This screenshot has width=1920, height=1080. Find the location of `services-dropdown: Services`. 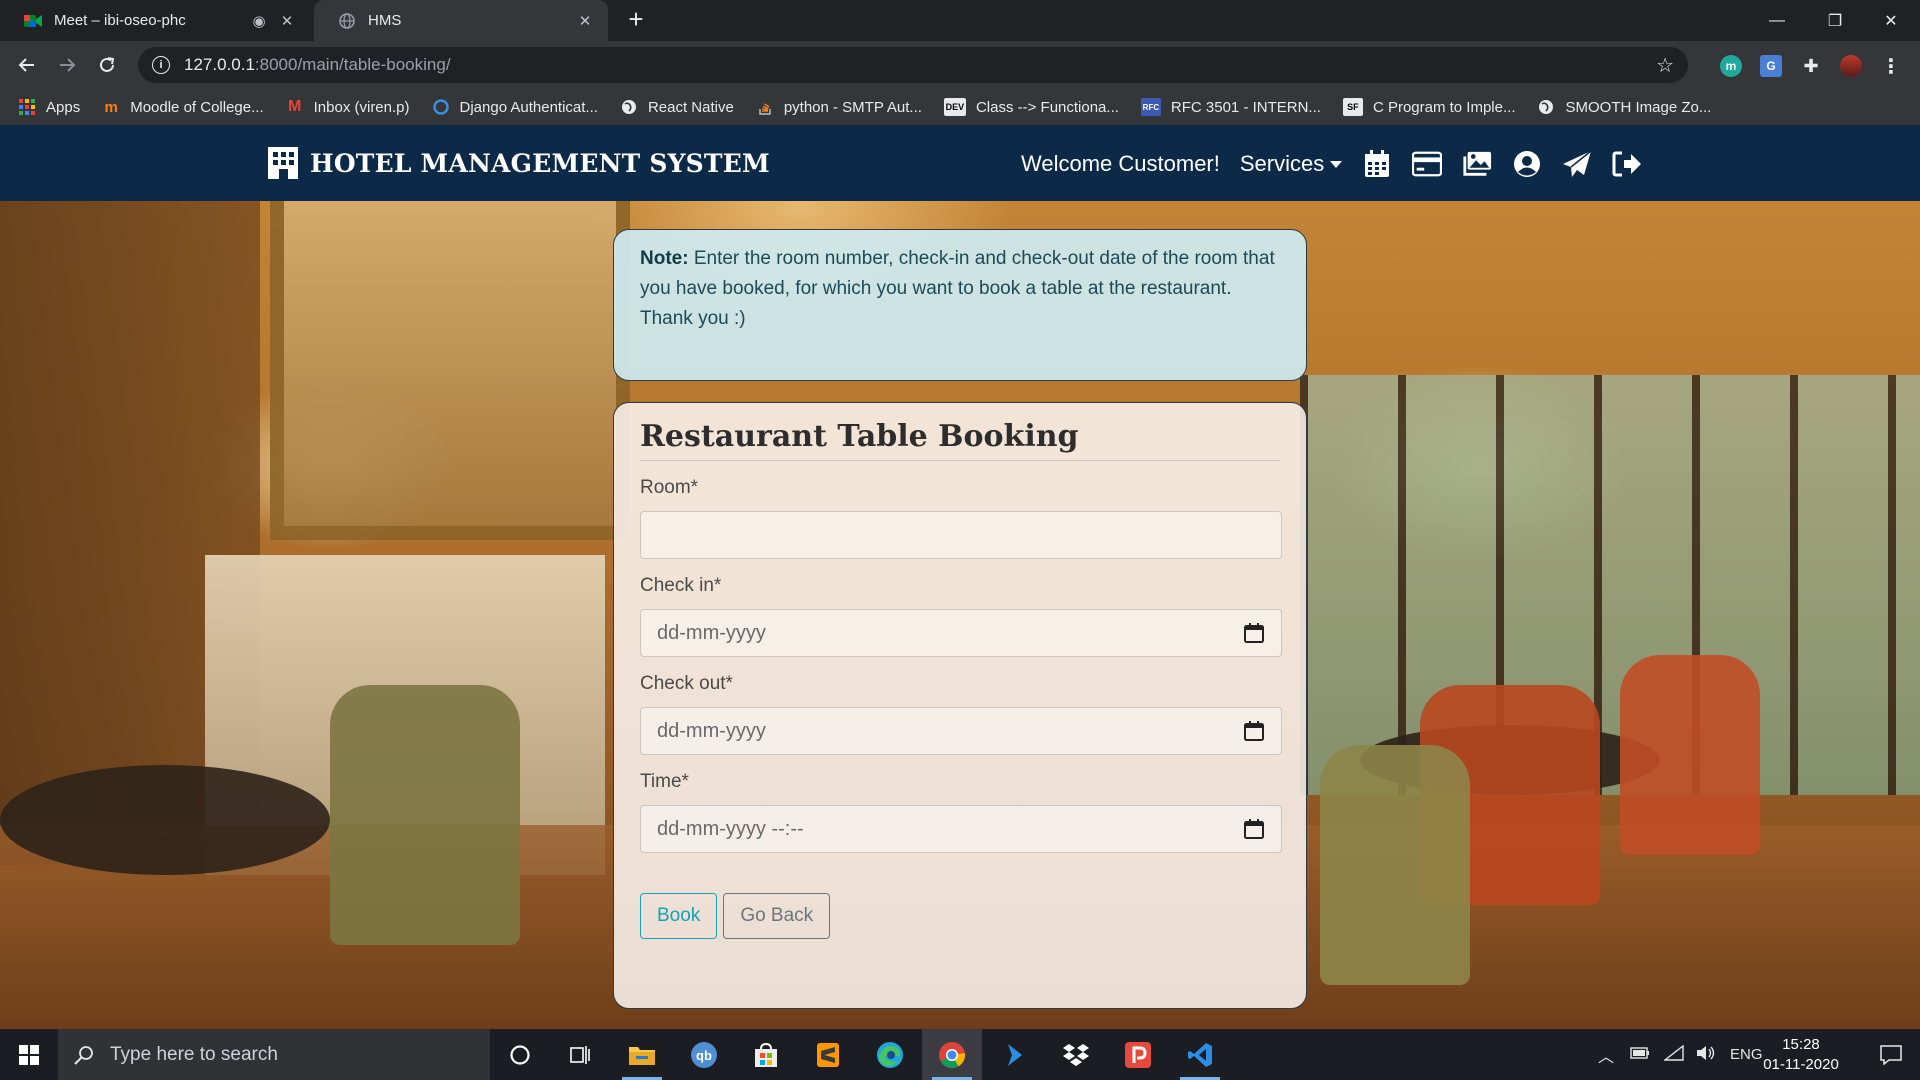

services-dropdown: Services is located at coordinates (1291, 164).